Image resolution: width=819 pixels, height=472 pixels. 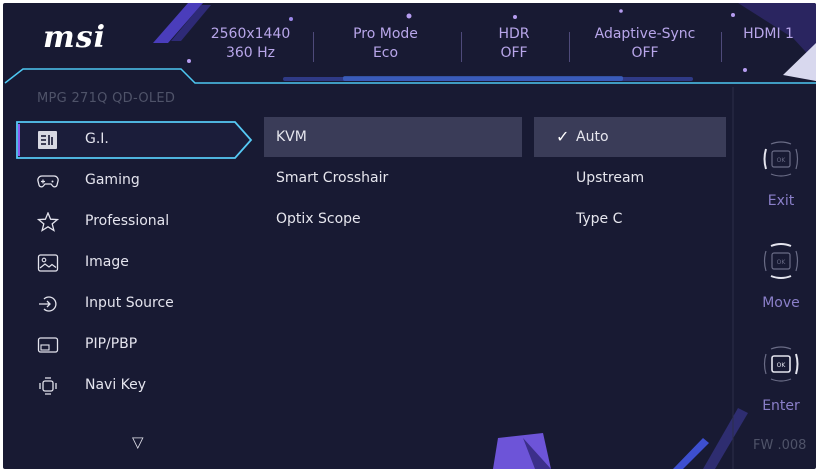 I want to click on submenu-item-label: Optix Scope, so click(x=318, y=219).